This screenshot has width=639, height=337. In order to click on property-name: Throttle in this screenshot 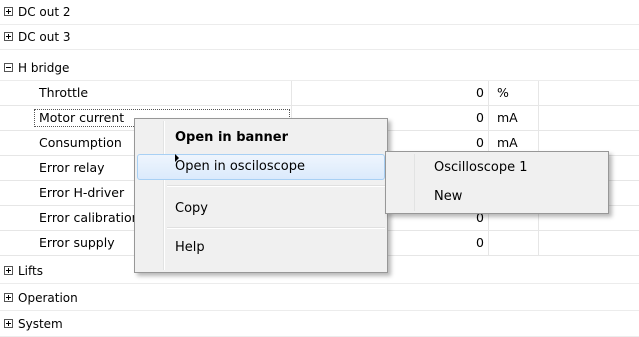, I will do `click(64, 92)`.